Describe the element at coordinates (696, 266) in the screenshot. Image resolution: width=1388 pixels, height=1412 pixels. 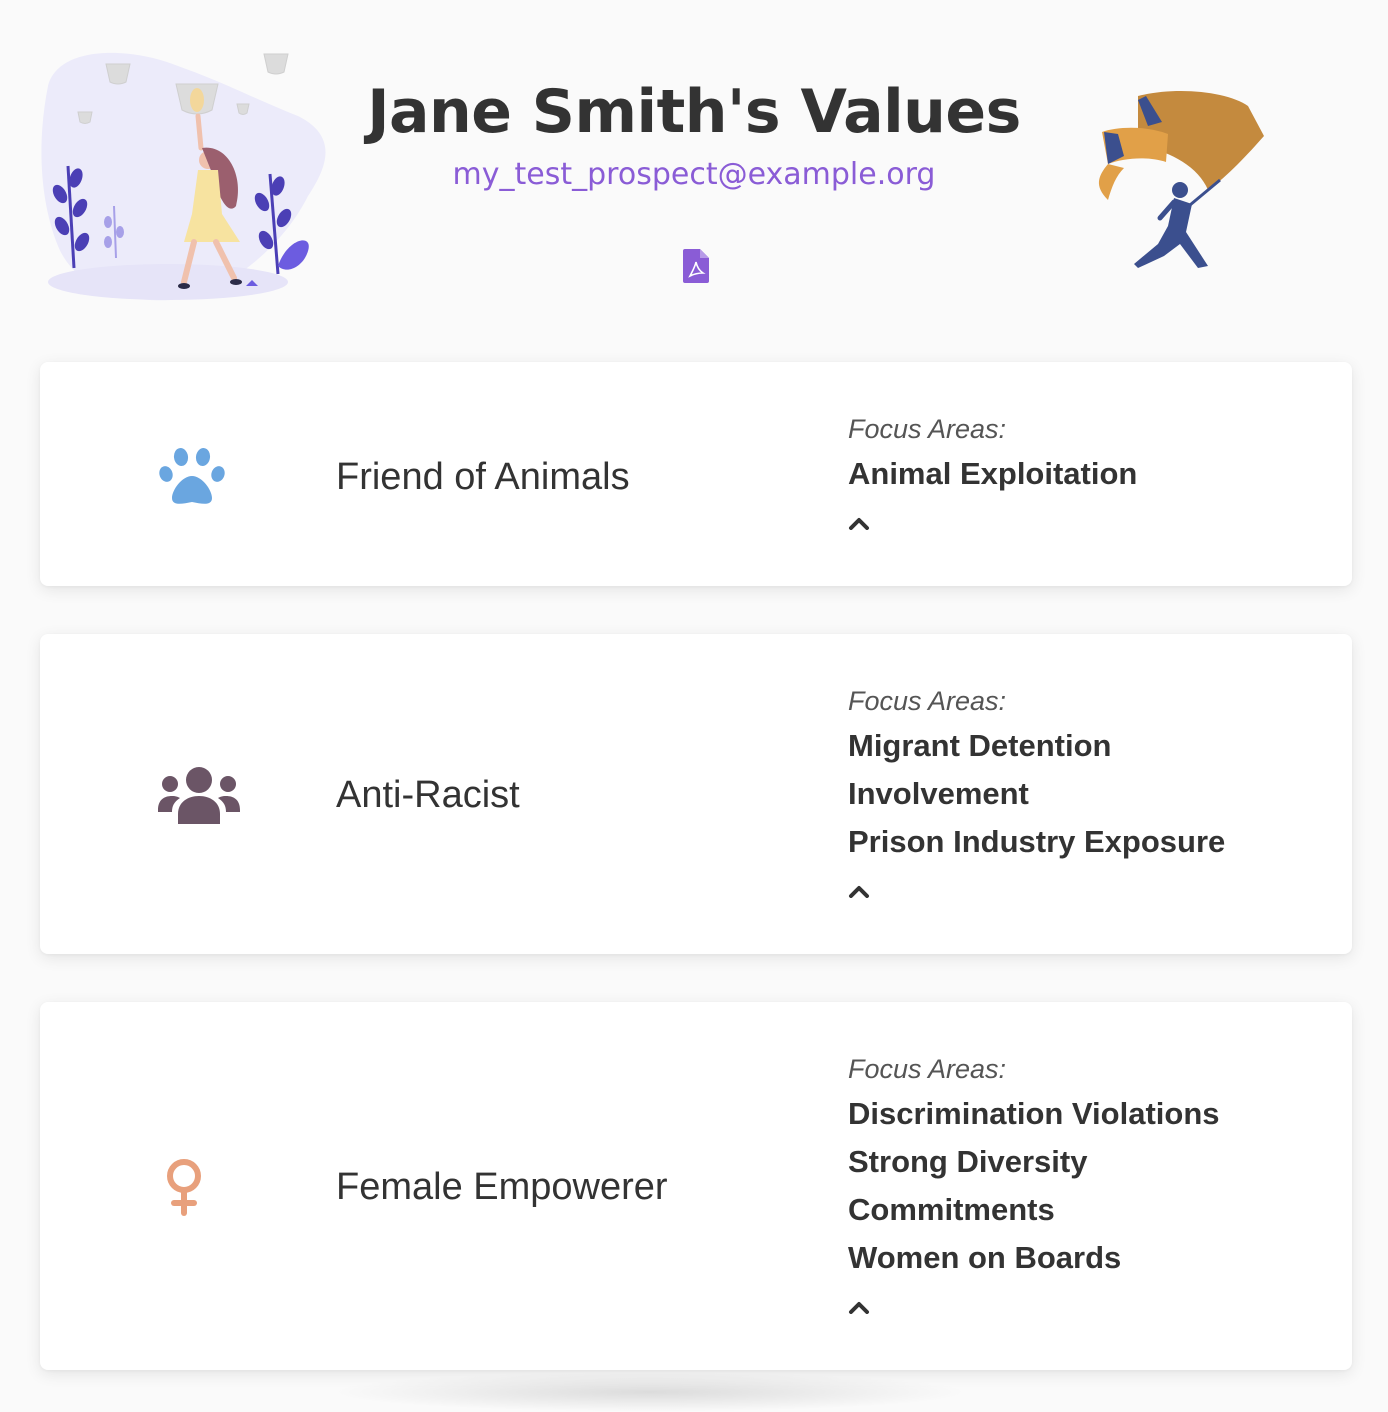
I see `file-pdf-icon` at that location.